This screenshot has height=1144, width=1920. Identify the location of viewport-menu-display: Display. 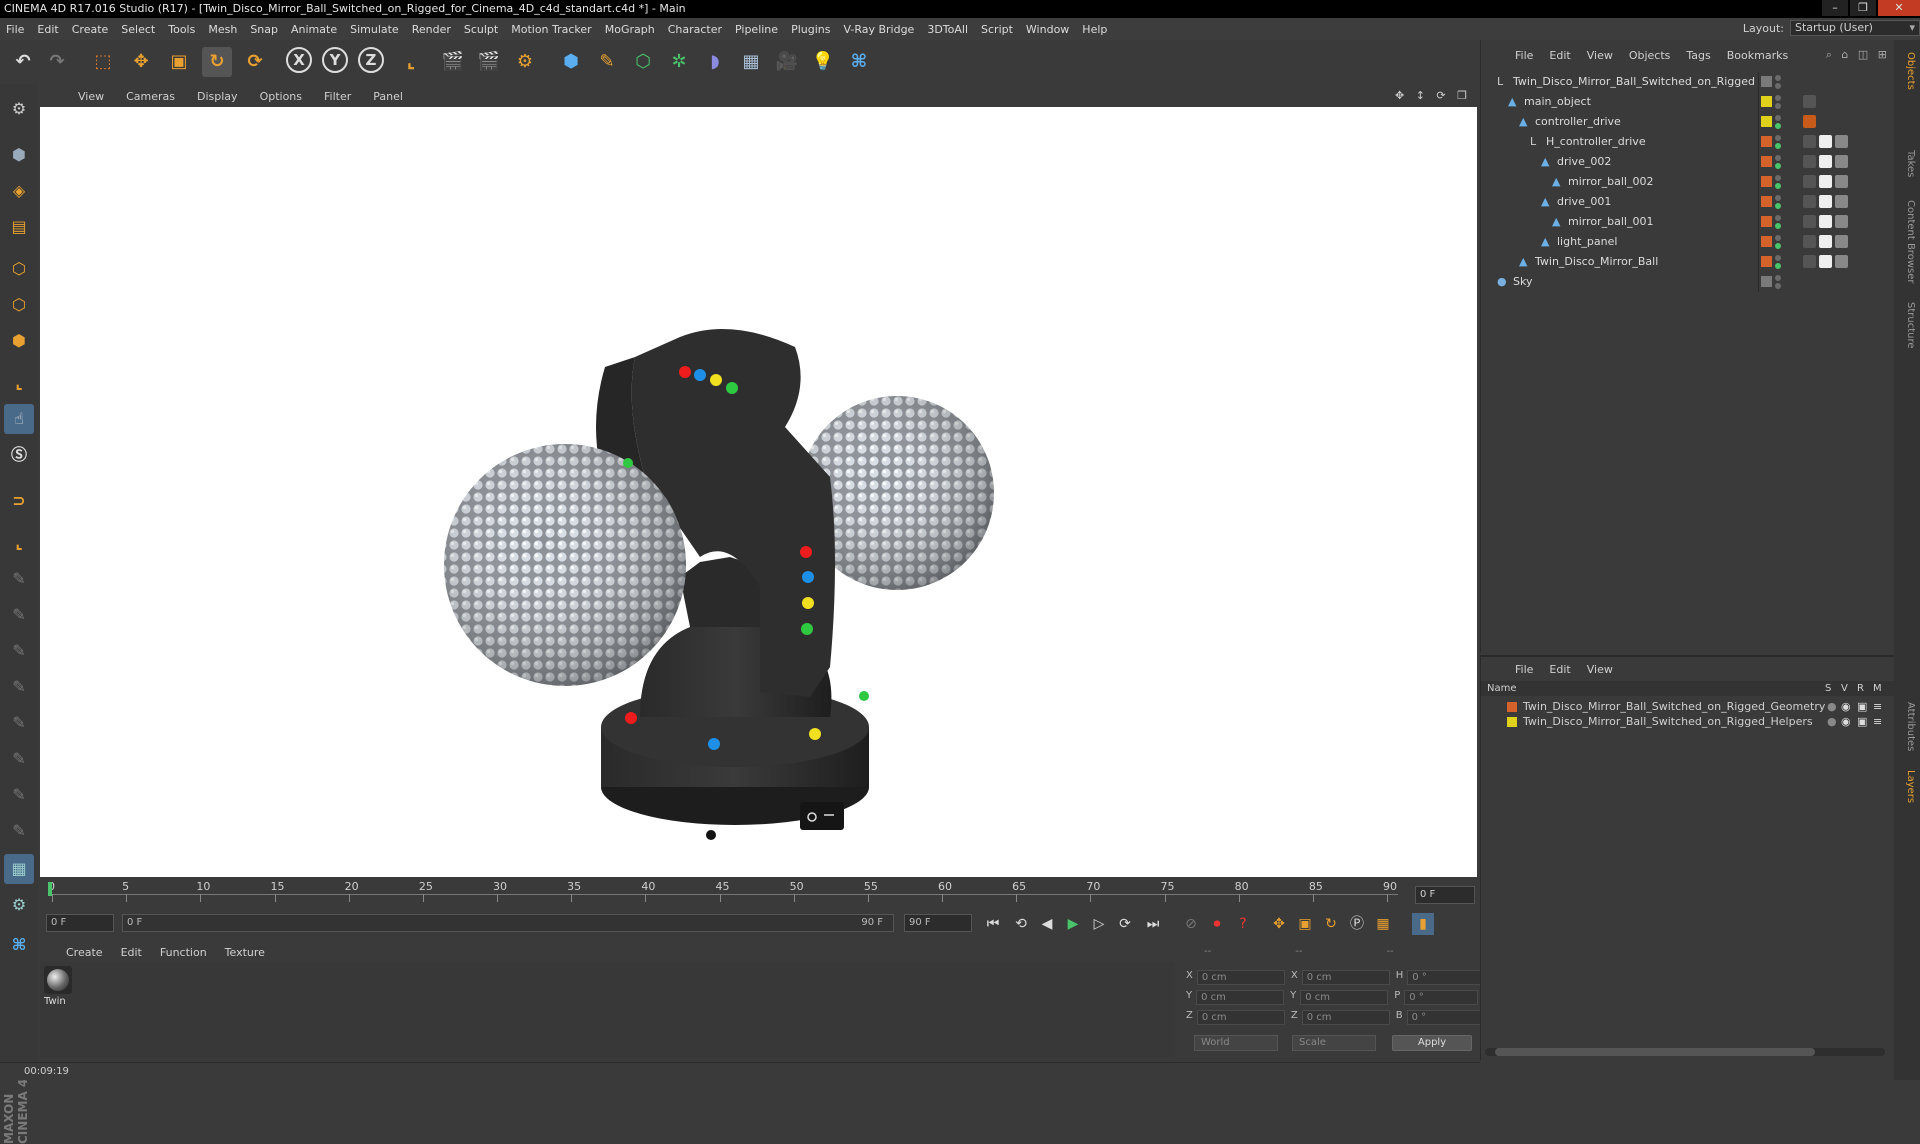
(217, 96).